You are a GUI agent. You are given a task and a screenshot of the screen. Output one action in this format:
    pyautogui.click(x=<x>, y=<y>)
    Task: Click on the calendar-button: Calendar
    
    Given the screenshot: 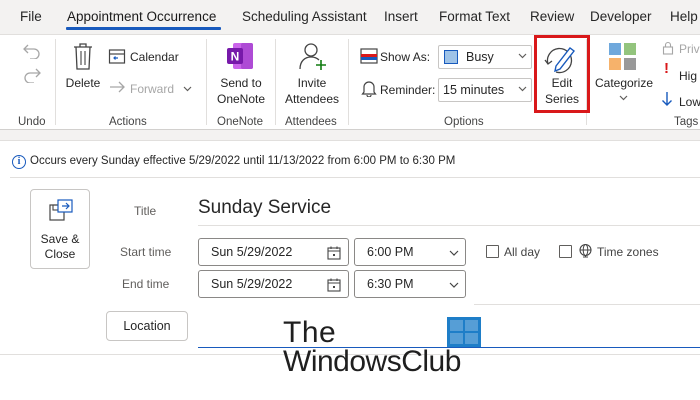 What is the action you would take?
    pyautogui.click(x=154, y=57)
    